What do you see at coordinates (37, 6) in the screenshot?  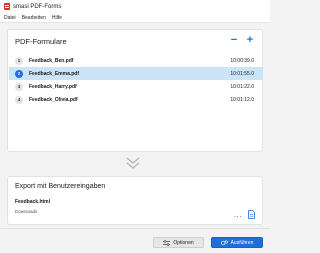 I see `window-title: smasi PDF-Forms` at bounding box center [37, 6].